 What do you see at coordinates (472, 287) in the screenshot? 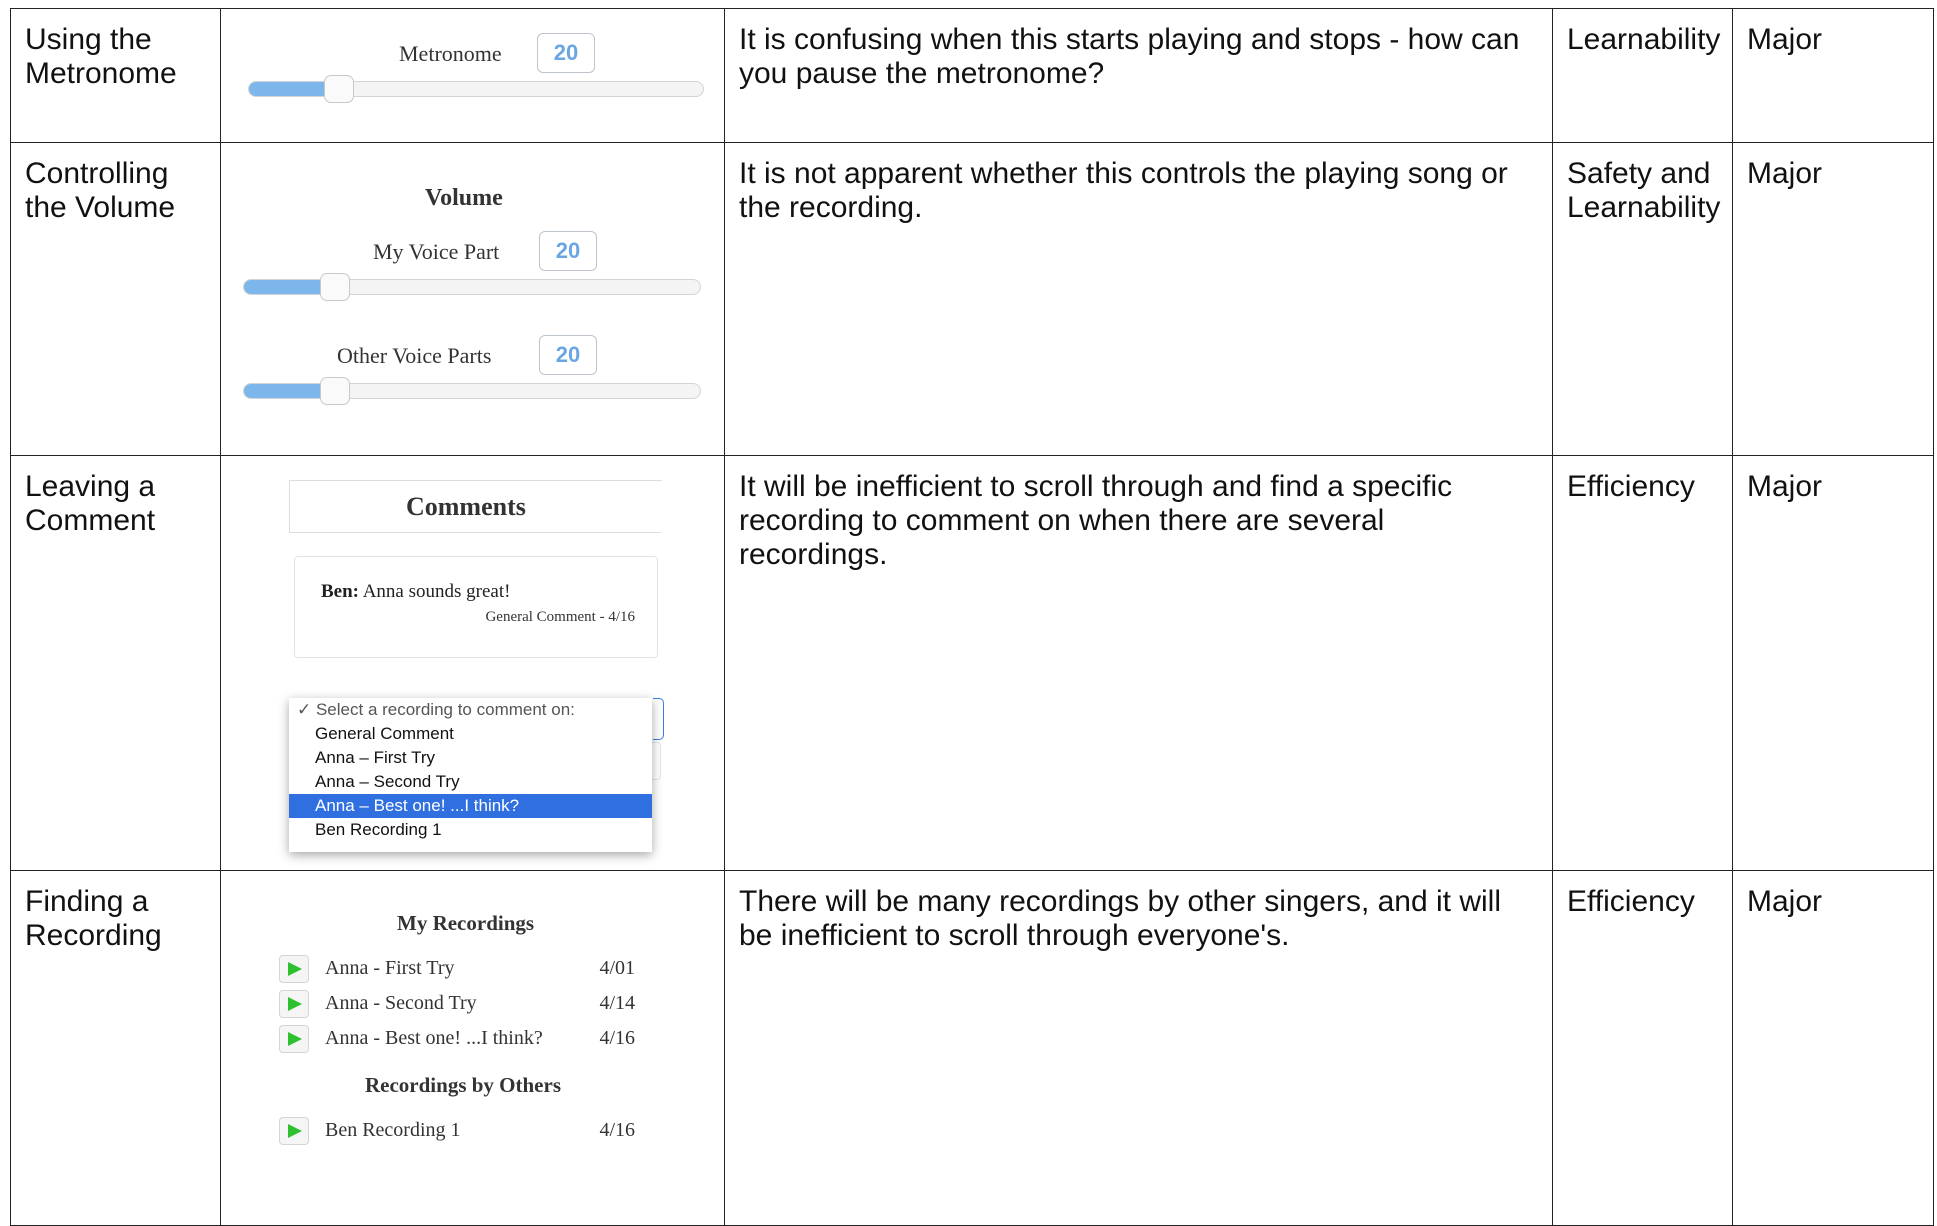
I see `my-voice-part-slider-track` at bounding box center [472, 287].